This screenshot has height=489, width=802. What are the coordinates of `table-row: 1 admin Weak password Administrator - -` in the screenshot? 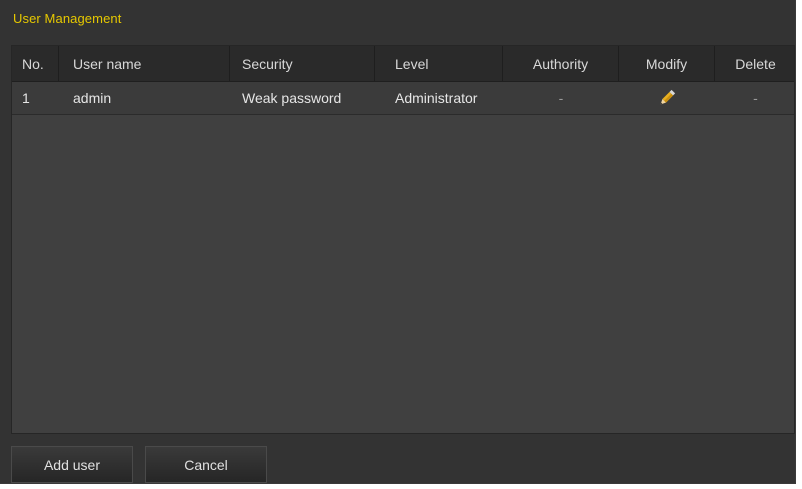 It's located at (403, 98).